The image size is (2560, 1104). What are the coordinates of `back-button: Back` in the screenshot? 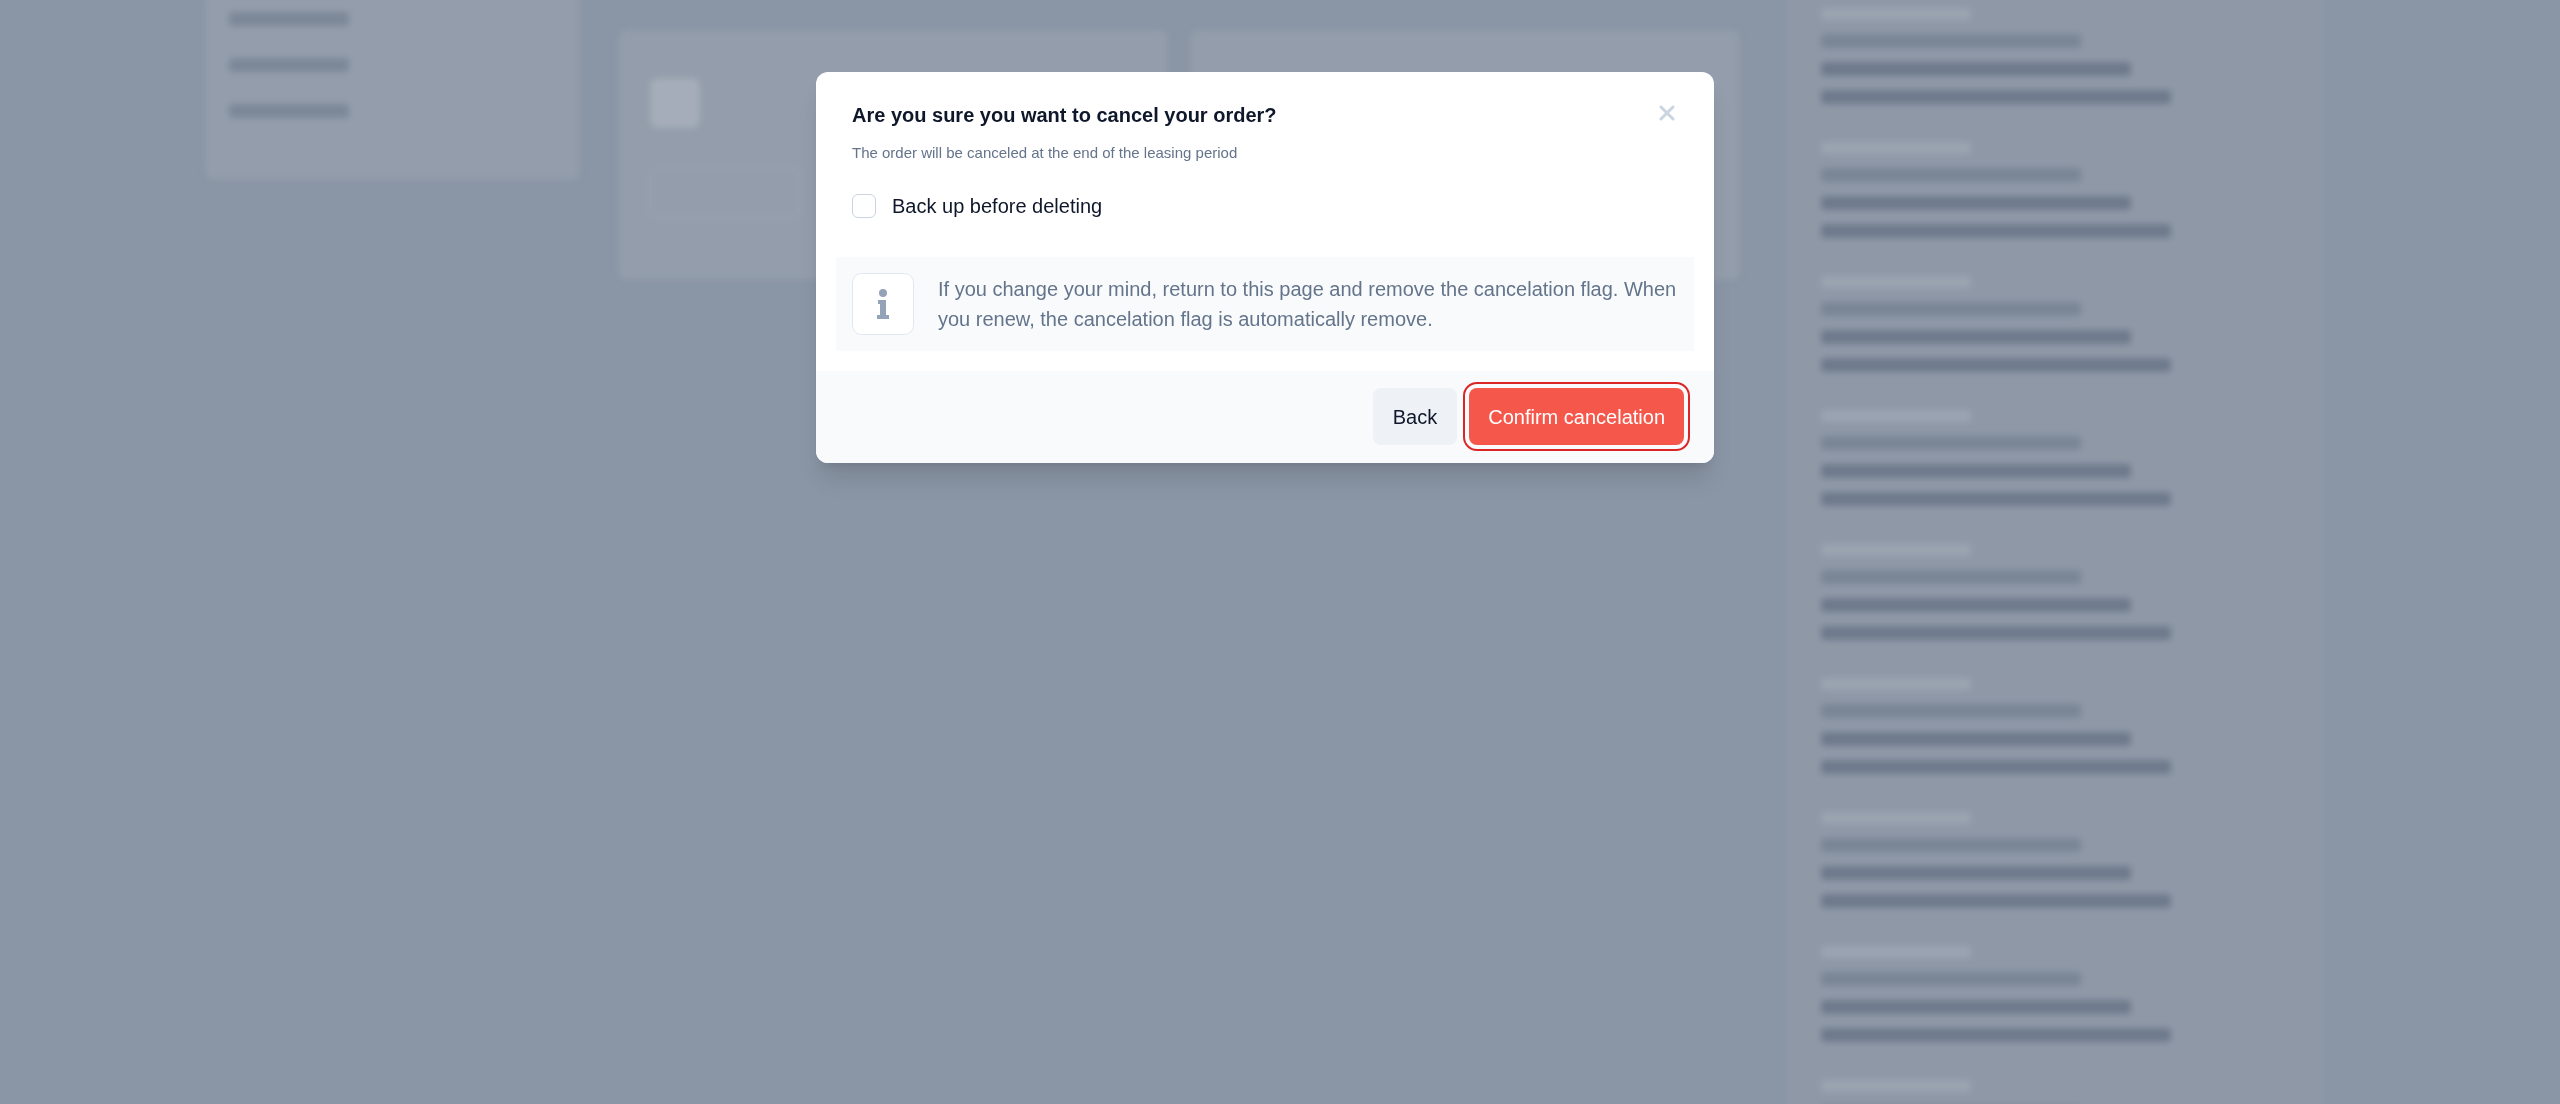 It's located at (1415, 416).